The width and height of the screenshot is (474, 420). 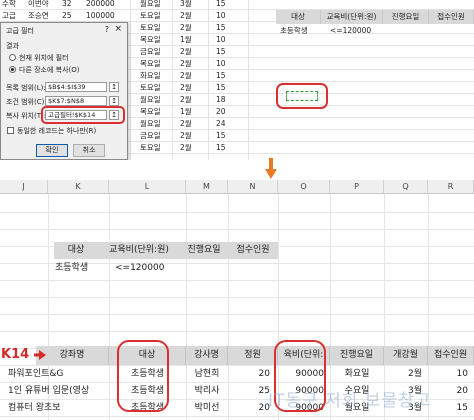 I want to click on result-cell-teacher: 박리사, so click(x=207, y=391).